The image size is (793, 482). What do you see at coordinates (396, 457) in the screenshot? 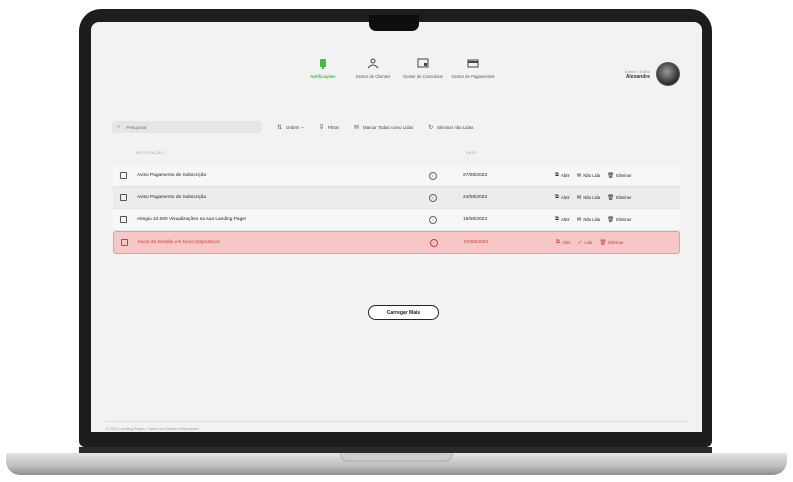
I see `laptop-opening-notch` at bounding box center [396, 457].